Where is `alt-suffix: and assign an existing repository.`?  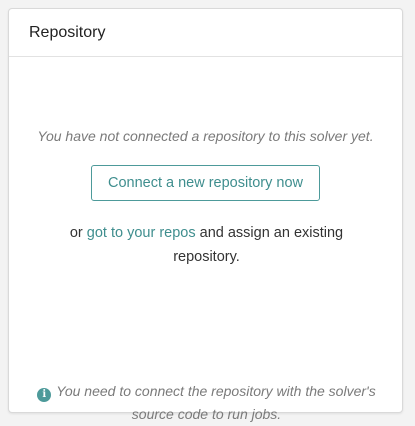 alt-suffix: and assign an existing repository. is located at coordinates (258, 245).